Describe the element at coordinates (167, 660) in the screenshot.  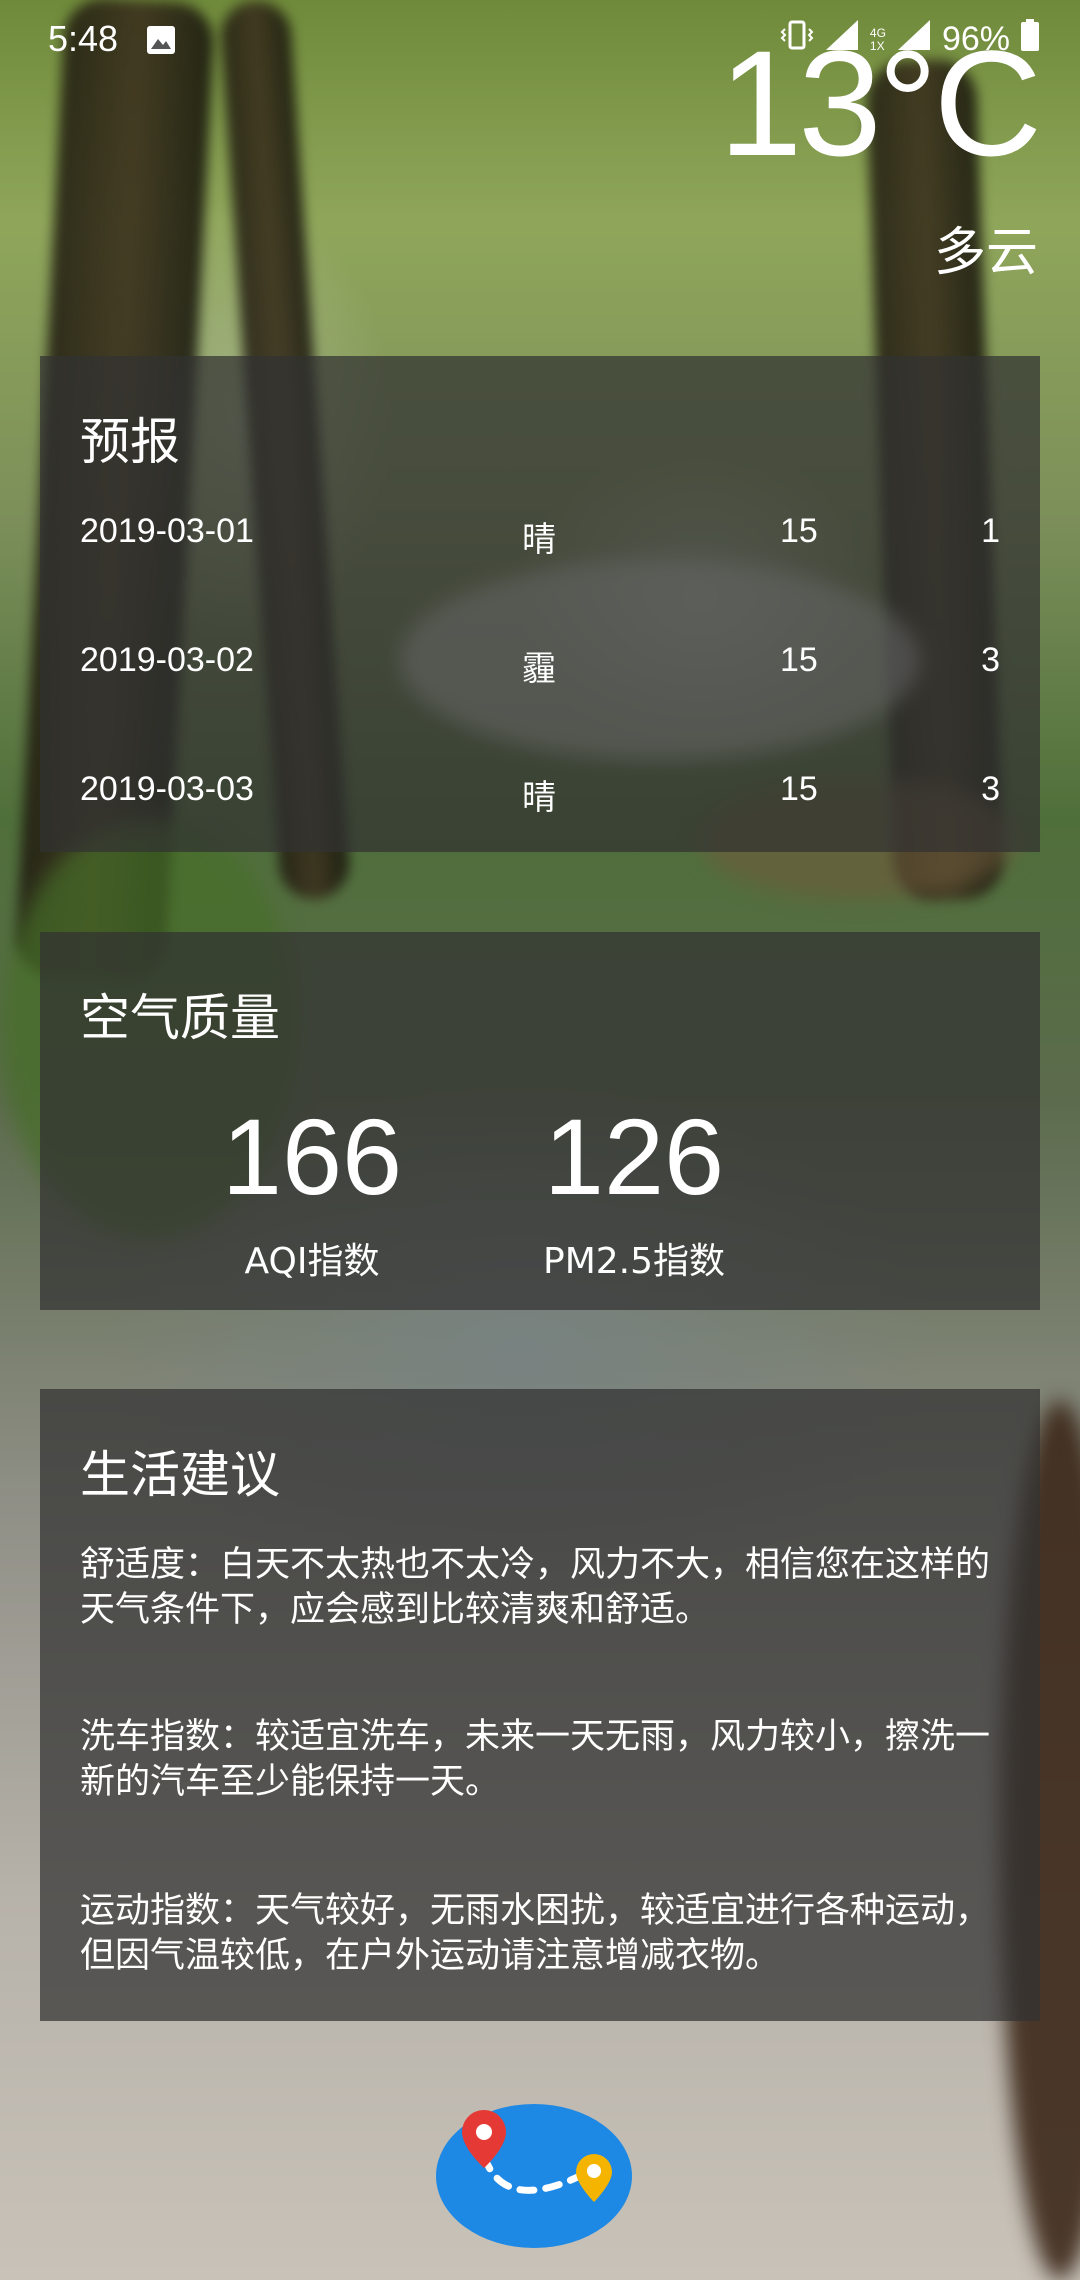
I see `forecast-date: 2019-03-02` at that location.